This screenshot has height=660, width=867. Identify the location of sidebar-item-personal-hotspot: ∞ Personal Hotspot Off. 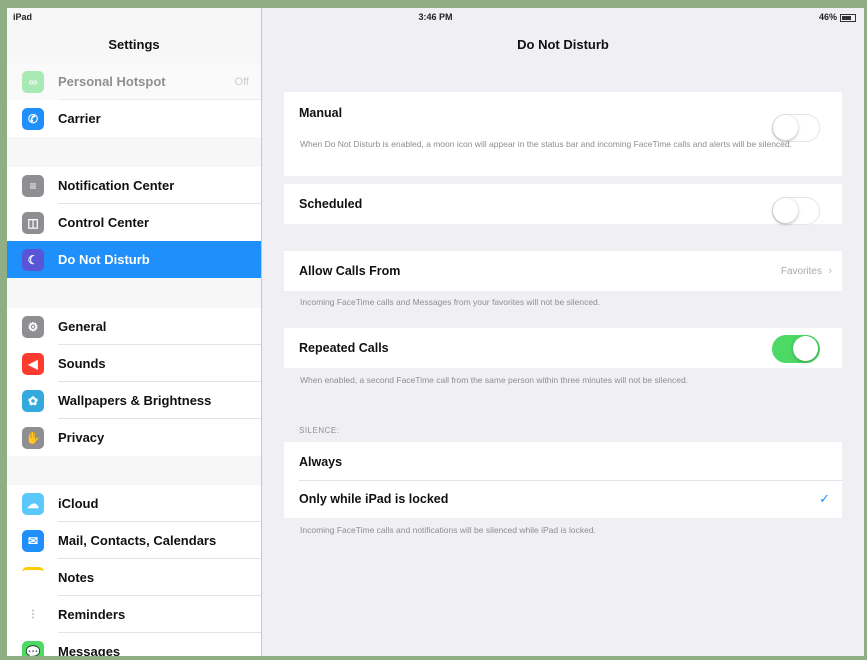
(134, 81).